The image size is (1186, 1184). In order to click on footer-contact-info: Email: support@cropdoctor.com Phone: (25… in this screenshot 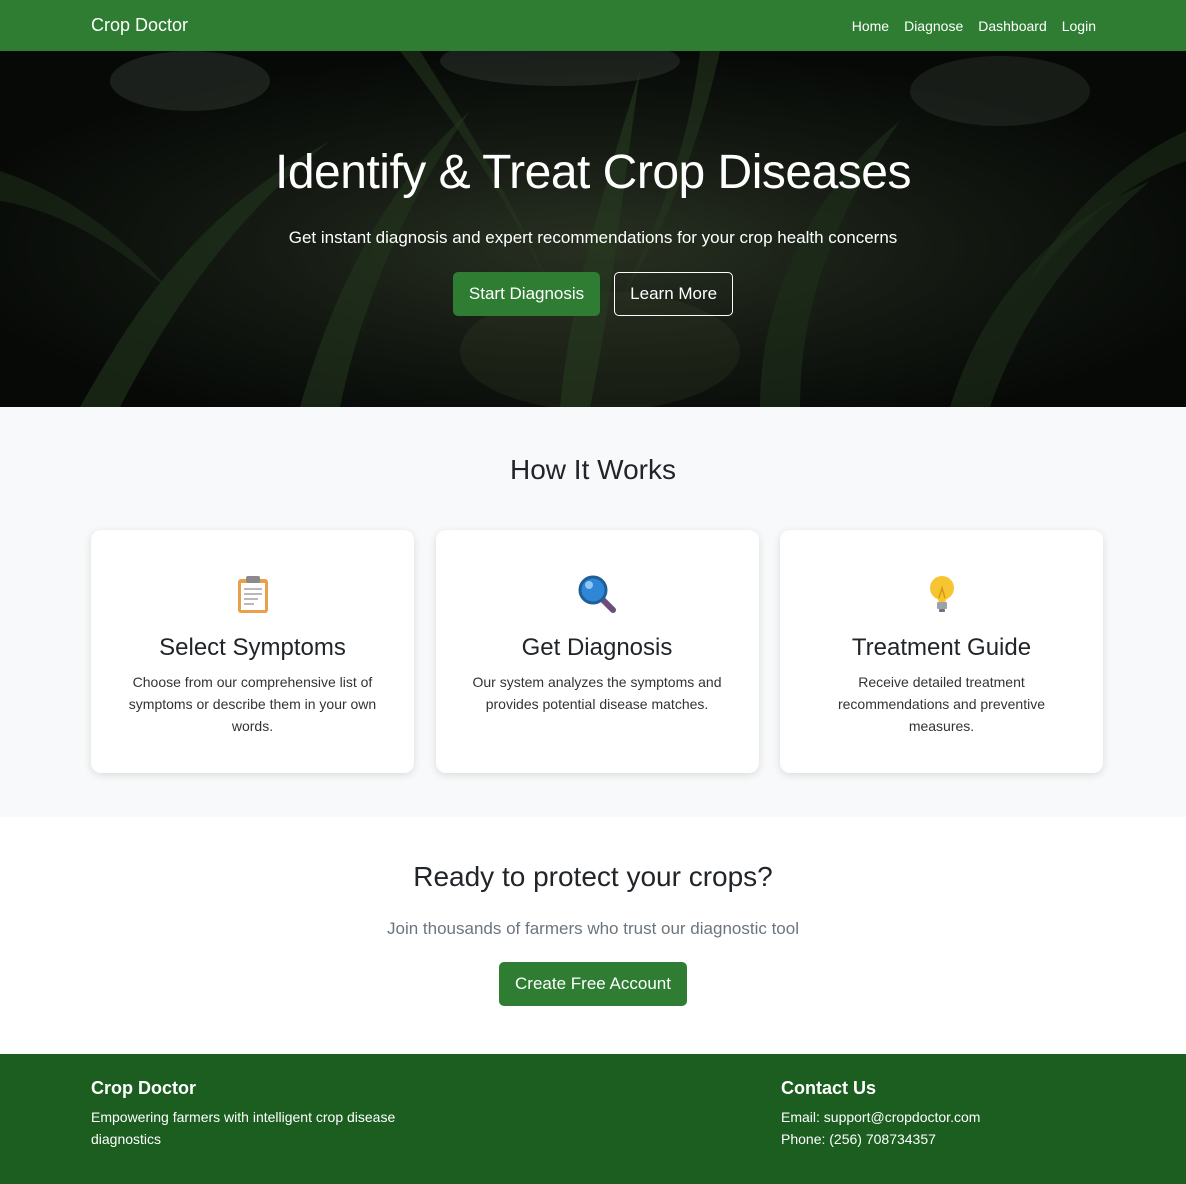, I will do `click(941, 1128)`.